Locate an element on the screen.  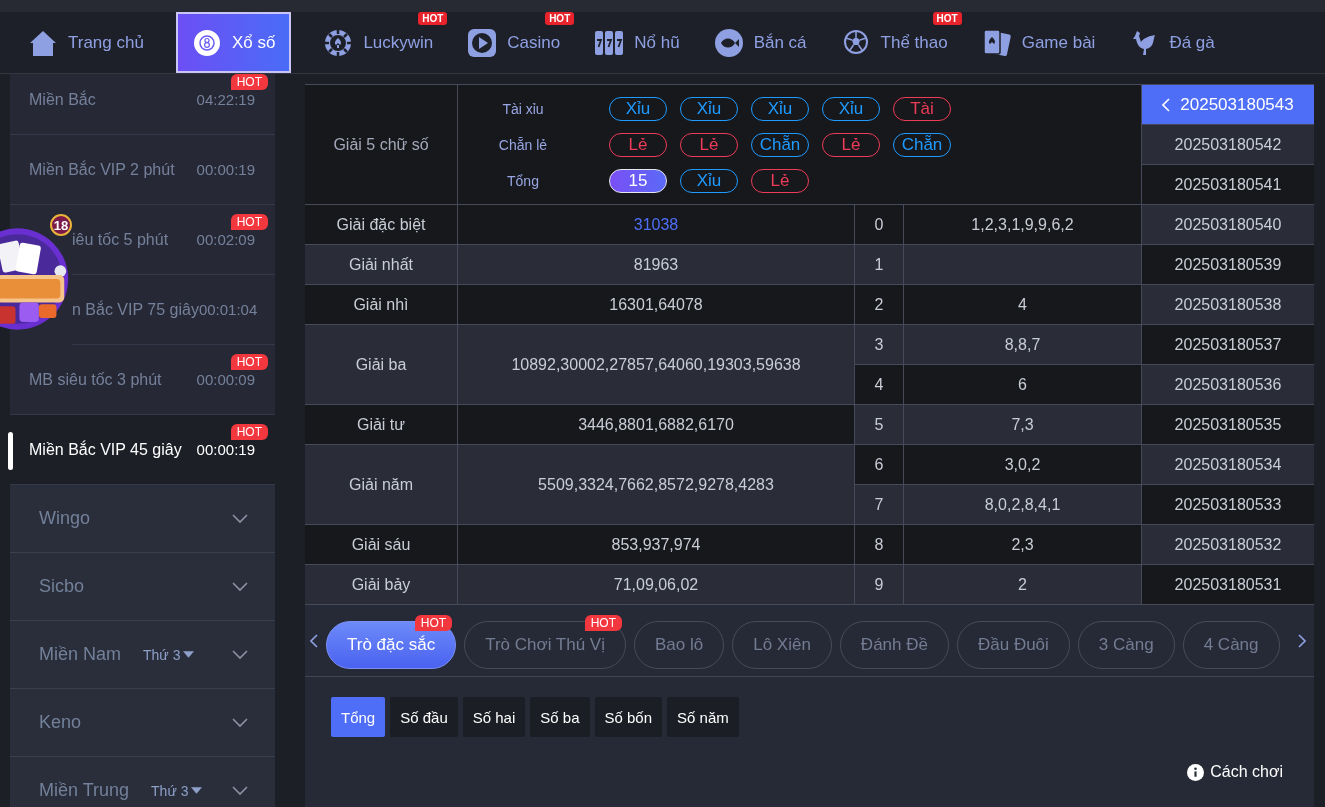
table-cell: 8,8,7 is located at coordinates (1022, 344).